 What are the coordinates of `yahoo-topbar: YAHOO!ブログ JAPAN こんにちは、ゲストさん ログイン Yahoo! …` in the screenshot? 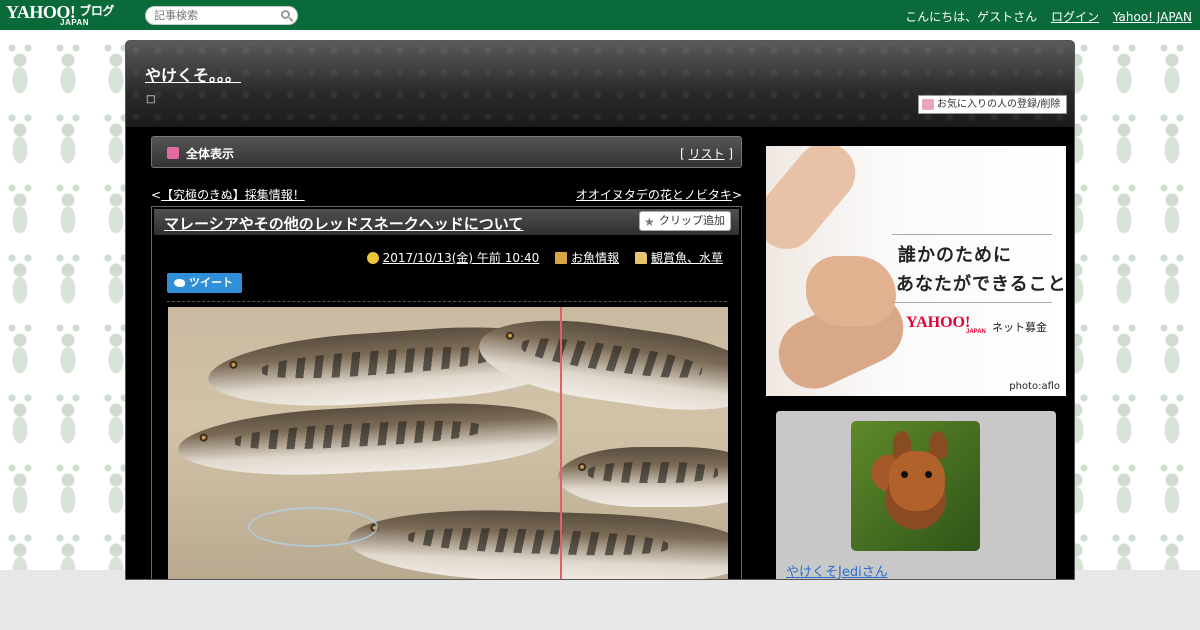 It's located at (600, 15).